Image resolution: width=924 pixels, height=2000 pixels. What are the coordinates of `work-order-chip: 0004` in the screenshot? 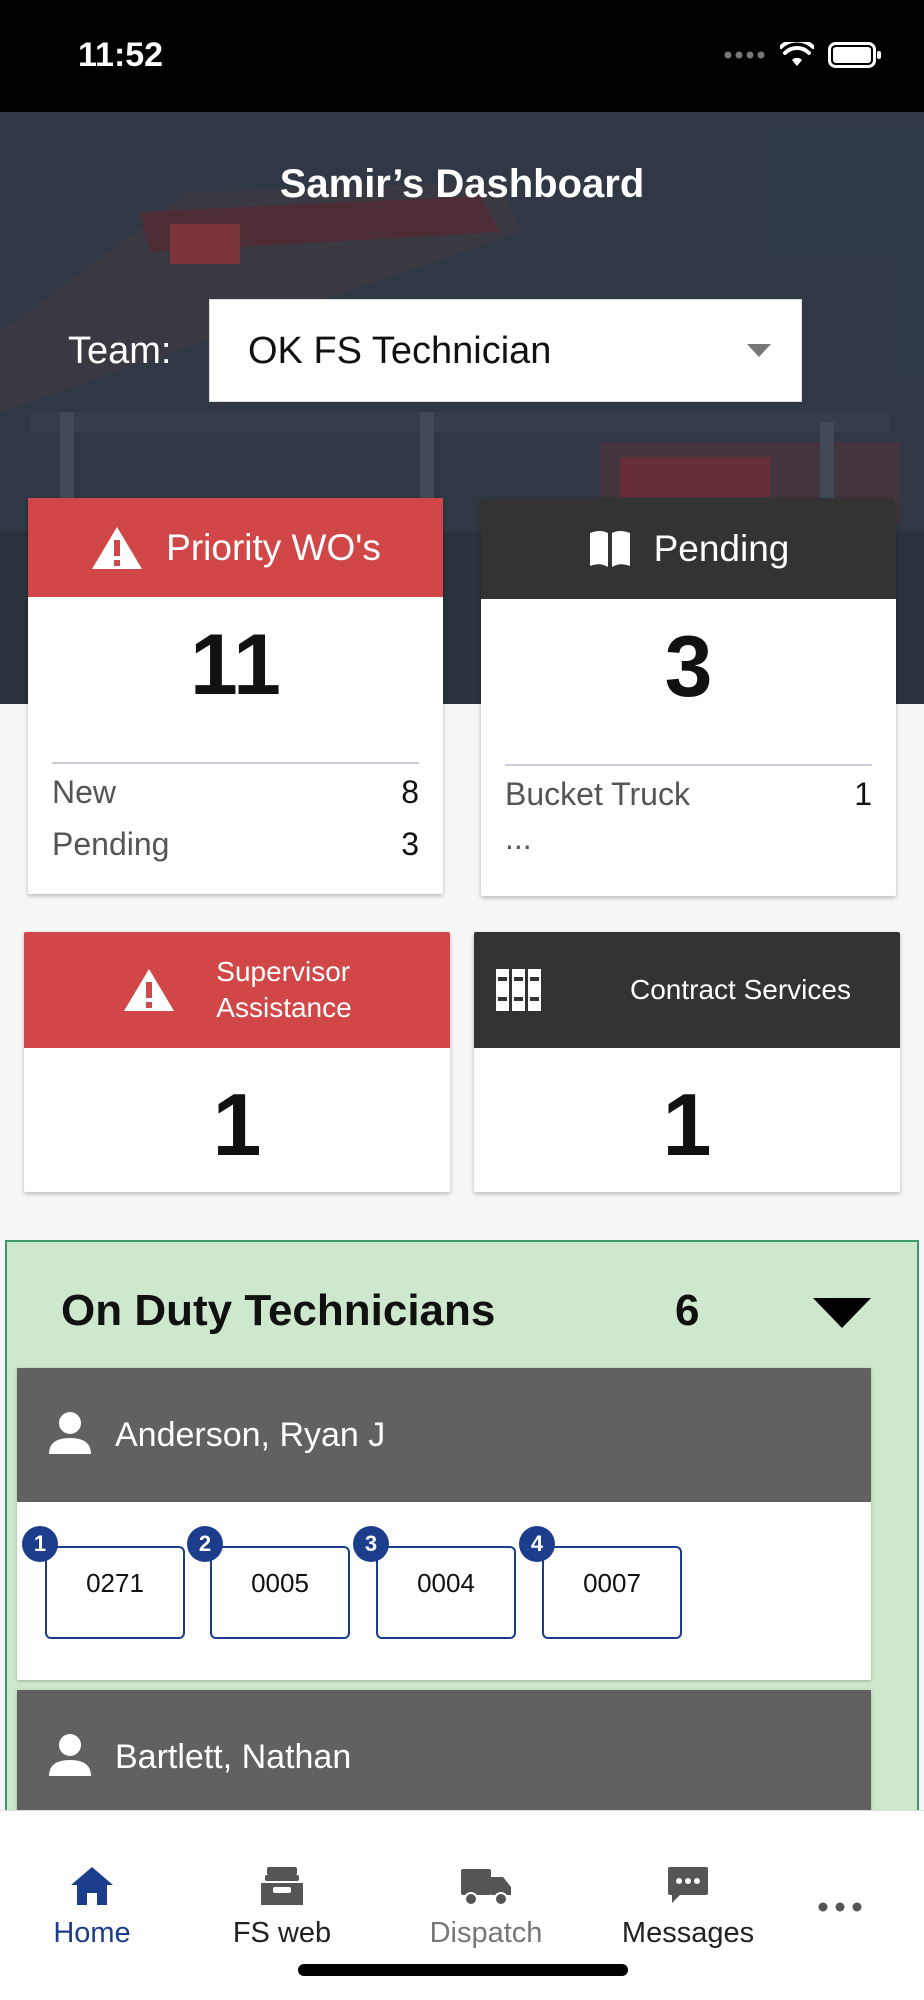 It's located at (446, 1592).